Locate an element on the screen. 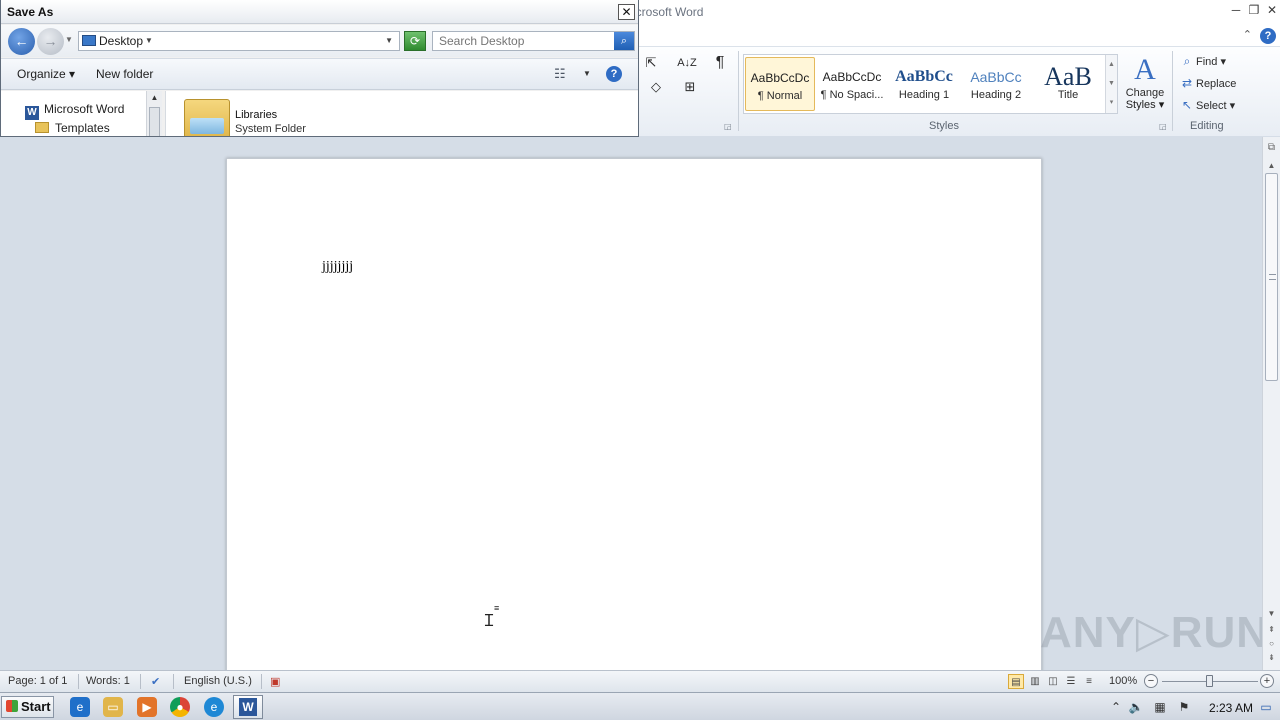 The image size is (1280, 720). style-name: Heading 2 is located at coordinates (996, 95).